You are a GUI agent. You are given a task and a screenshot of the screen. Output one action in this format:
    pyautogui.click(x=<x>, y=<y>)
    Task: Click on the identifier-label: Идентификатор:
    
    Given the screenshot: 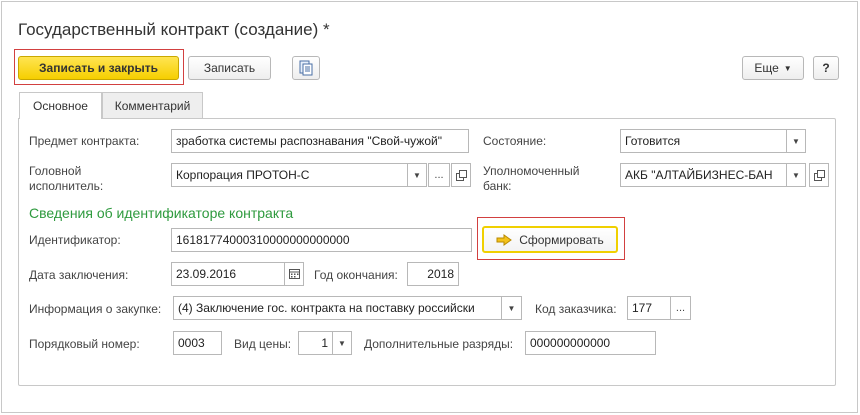 What is the action you would take?
    pyautogui.click(x=75, y=240)
    